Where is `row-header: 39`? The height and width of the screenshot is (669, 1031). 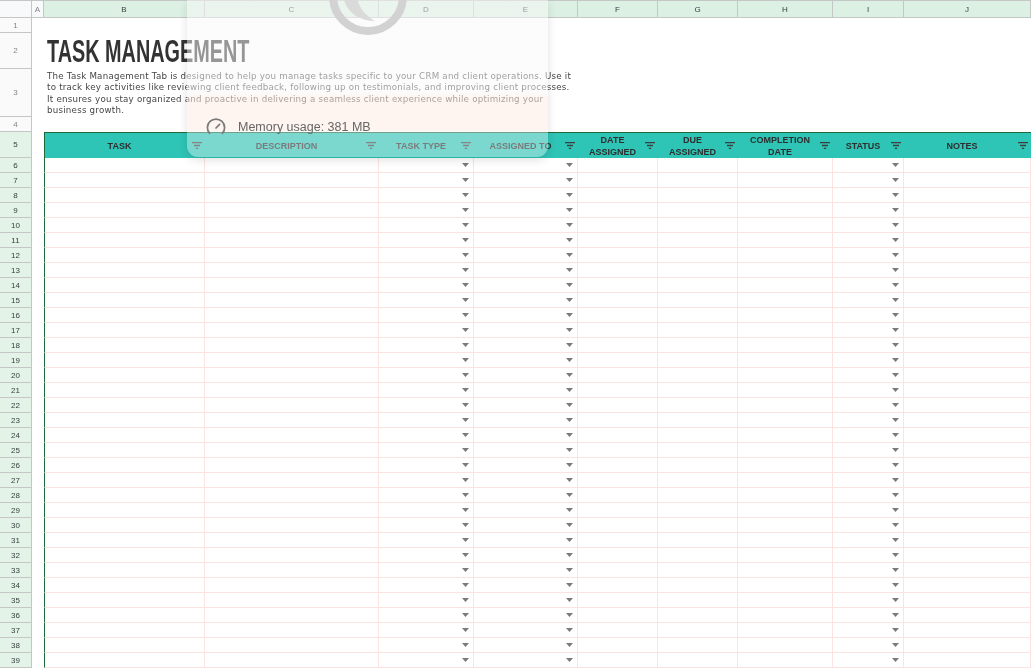 row-header: 39 is located at coordinates (16, 660).